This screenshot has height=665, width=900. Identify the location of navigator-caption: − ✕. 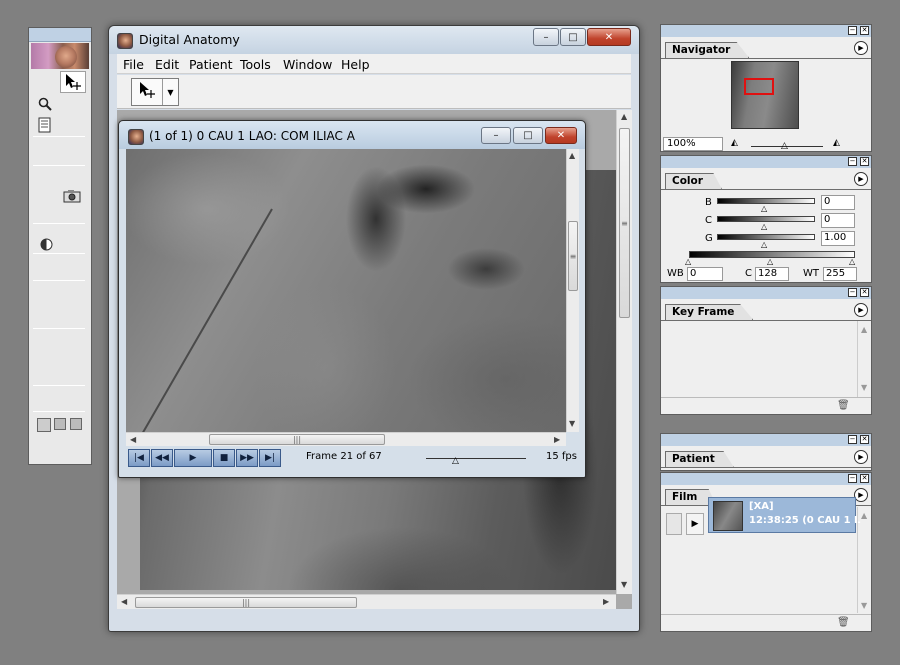
(766, 31).